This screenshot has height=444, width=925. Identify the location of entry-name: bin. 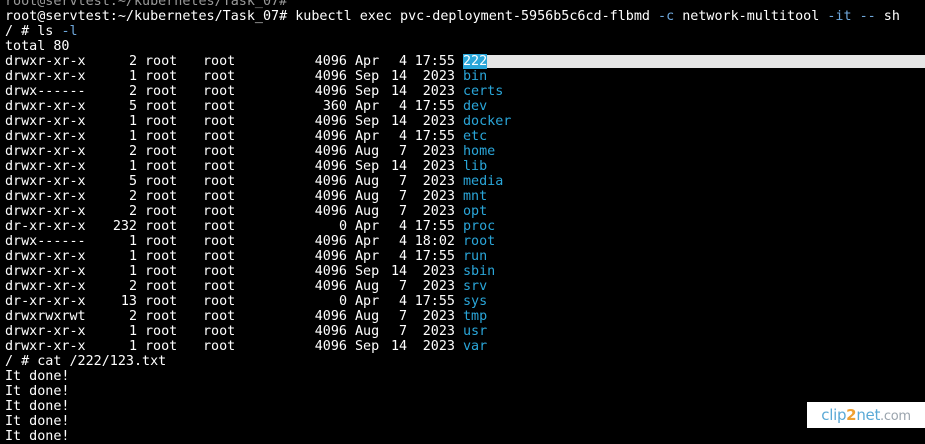
(471, 76).